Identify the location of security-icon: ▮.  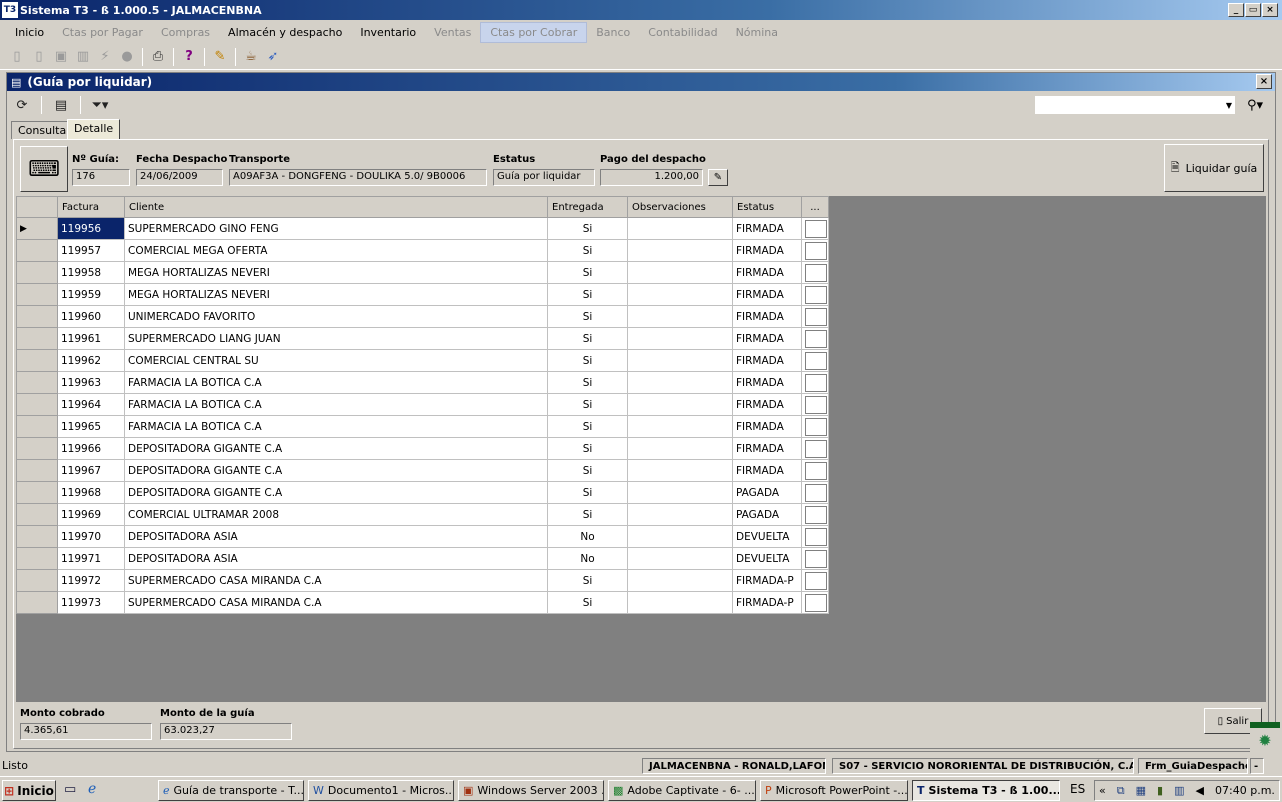
(1160, 790).